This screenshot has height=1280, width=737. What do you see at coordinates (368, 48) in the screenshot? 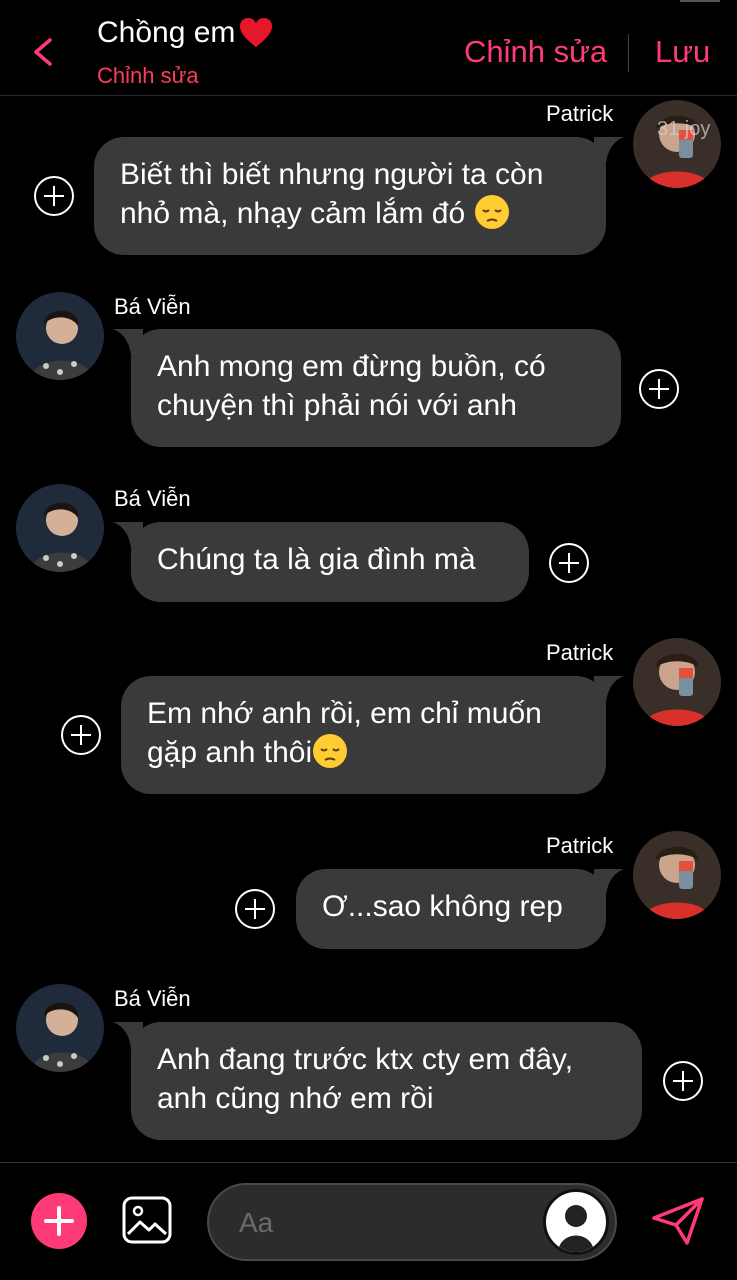
I see `chat-header: Chồng em Chỉnh sửa Chỉnh sửa Lưu` at bounding box center [368, 48].